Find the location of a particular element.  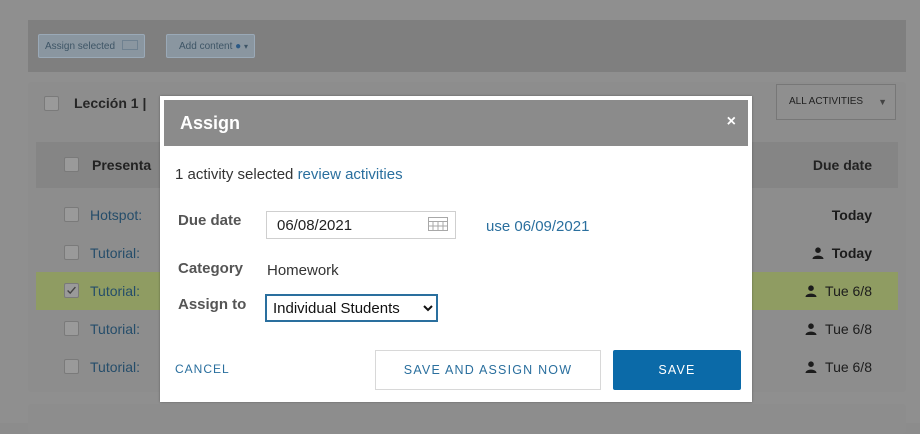

chevron-down-icon: ▾ is located at coordinates (245, 46).